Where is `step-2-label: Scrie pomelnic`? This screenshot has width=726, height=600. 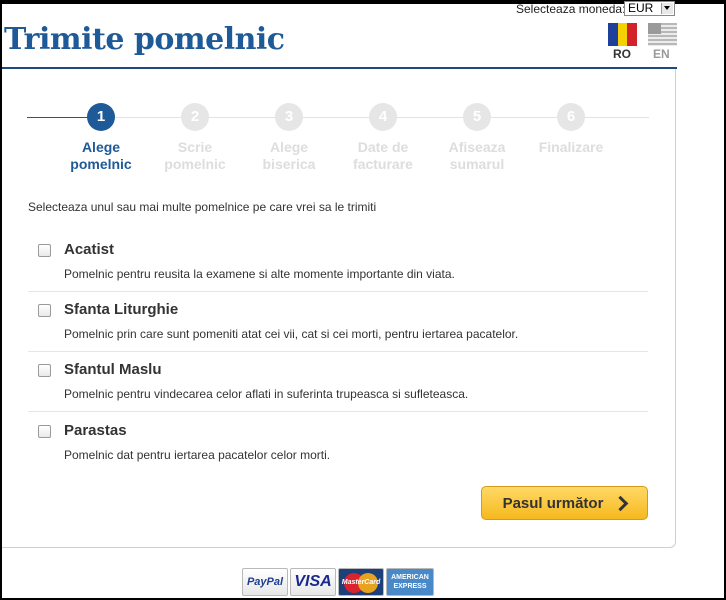
step-2-label: Scrie pomelnic is located at coordinates (195, 156).